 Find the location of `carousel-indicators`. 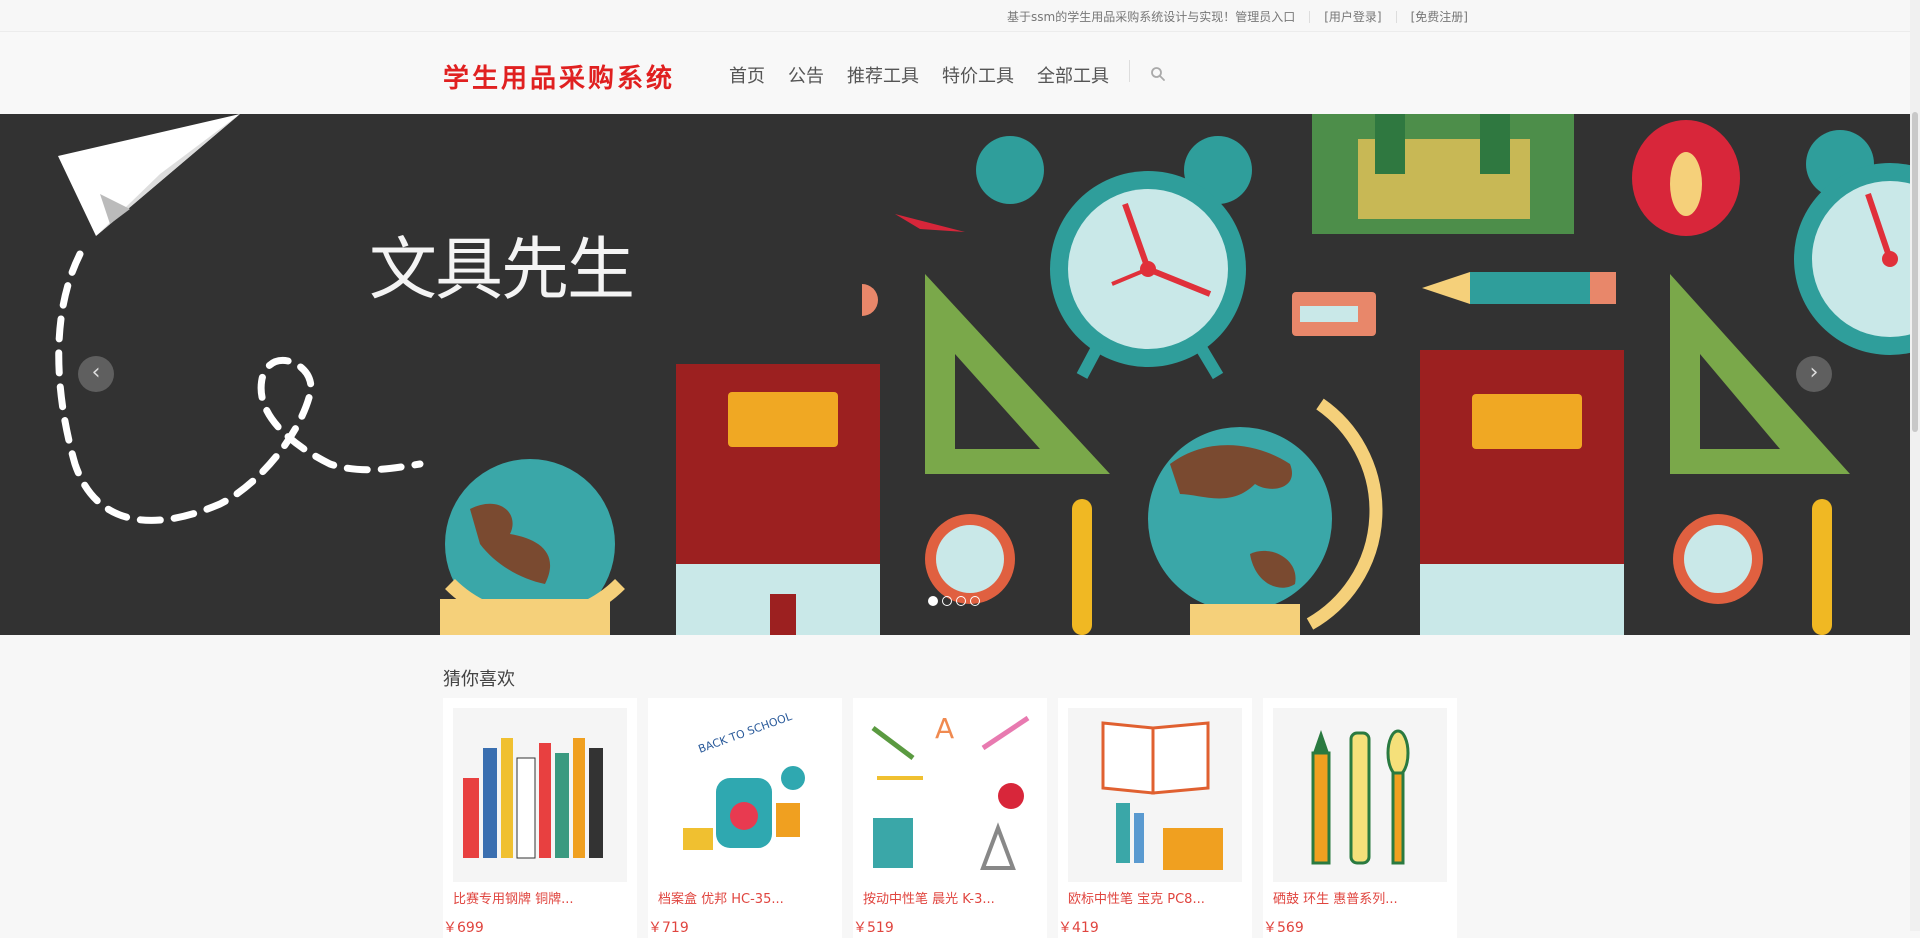

carousel-indicators is located at coordinates (956, 601).